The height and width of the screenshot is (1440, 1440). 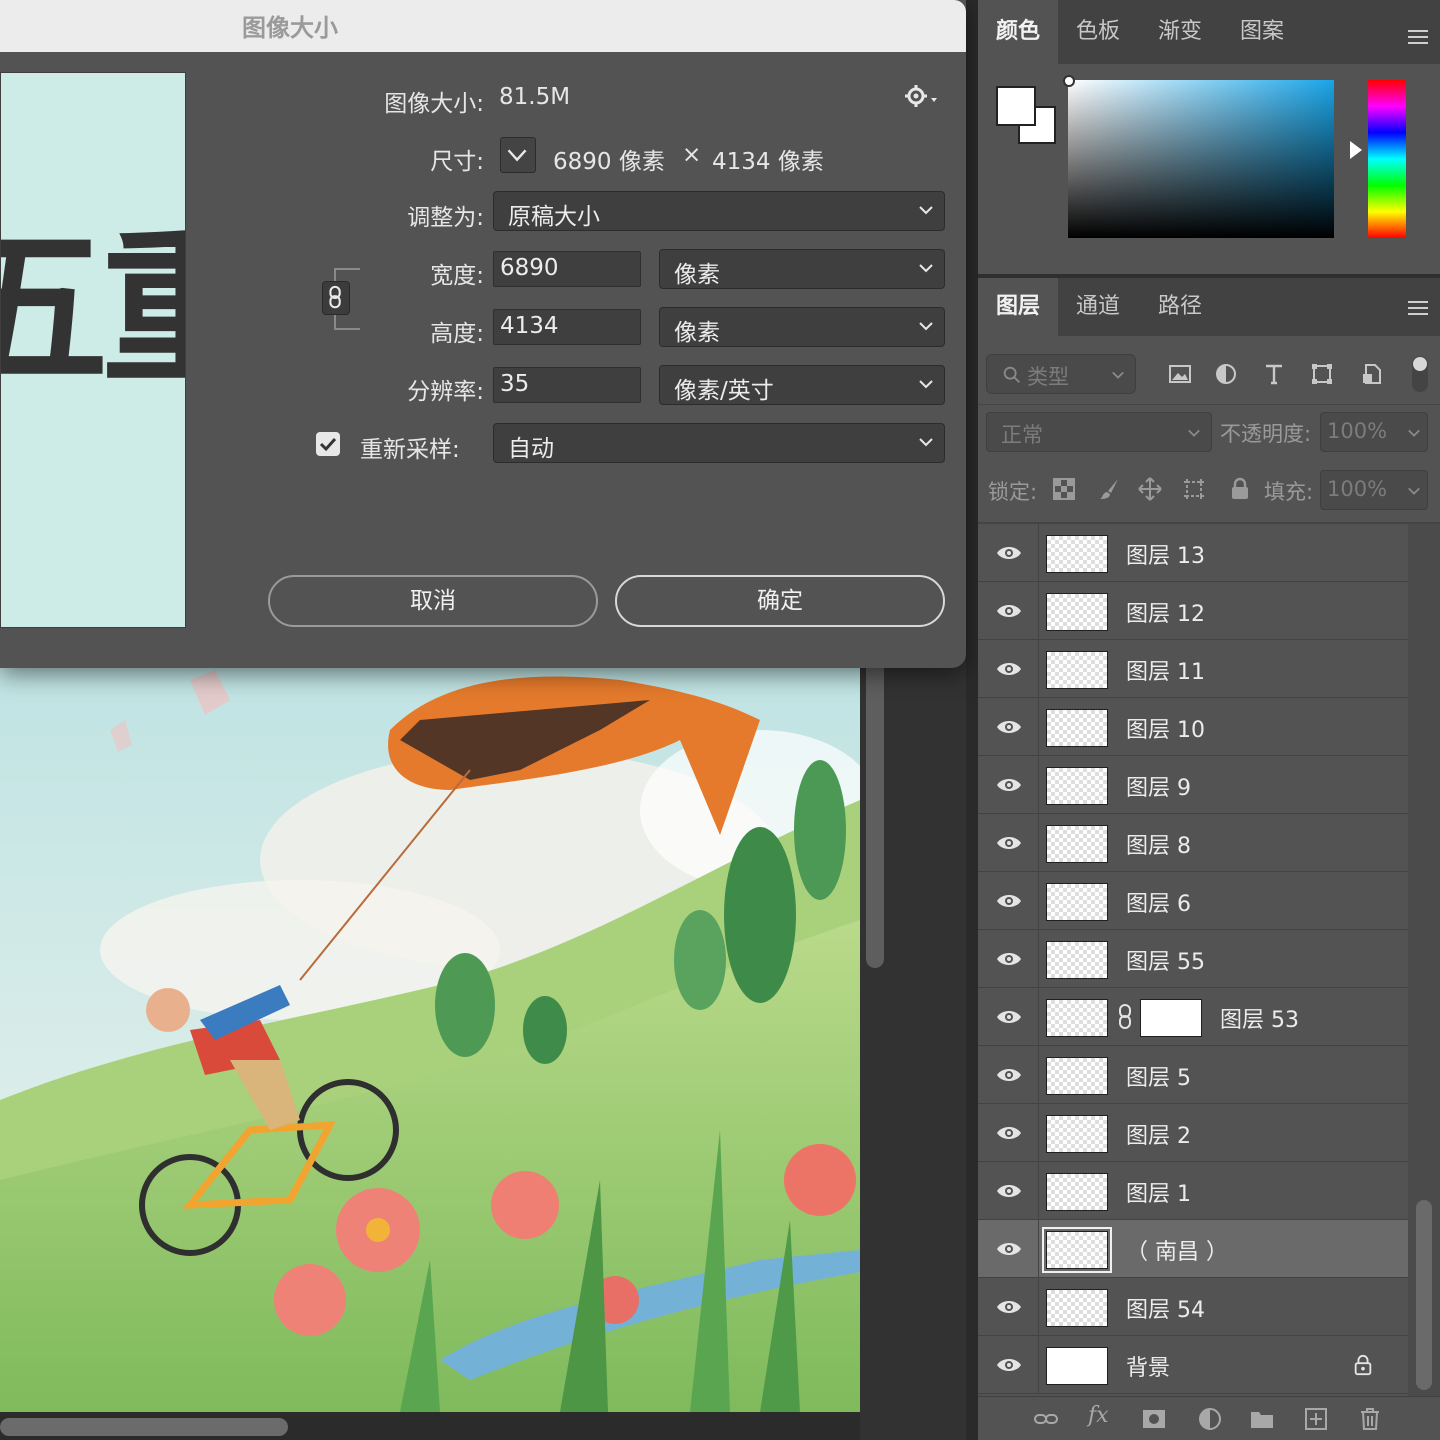 What do you see at coordinates (1374, 432) in the screenshot?
I see `opacity-input: 100%` at bounding box center [1374, 432].